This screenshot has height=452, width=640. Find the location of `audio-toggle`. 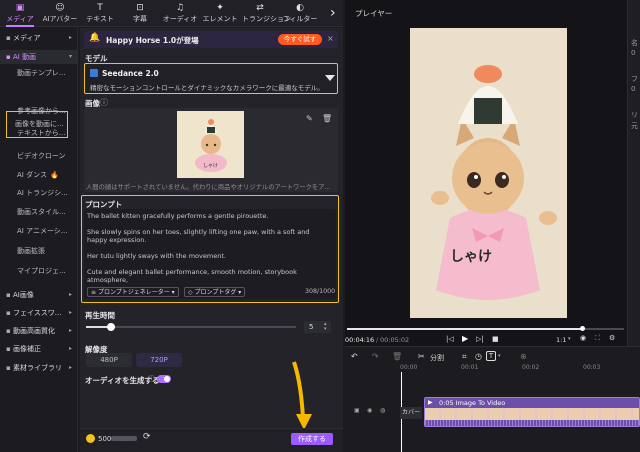

audio-toggle is located at coordinates (164, 379).